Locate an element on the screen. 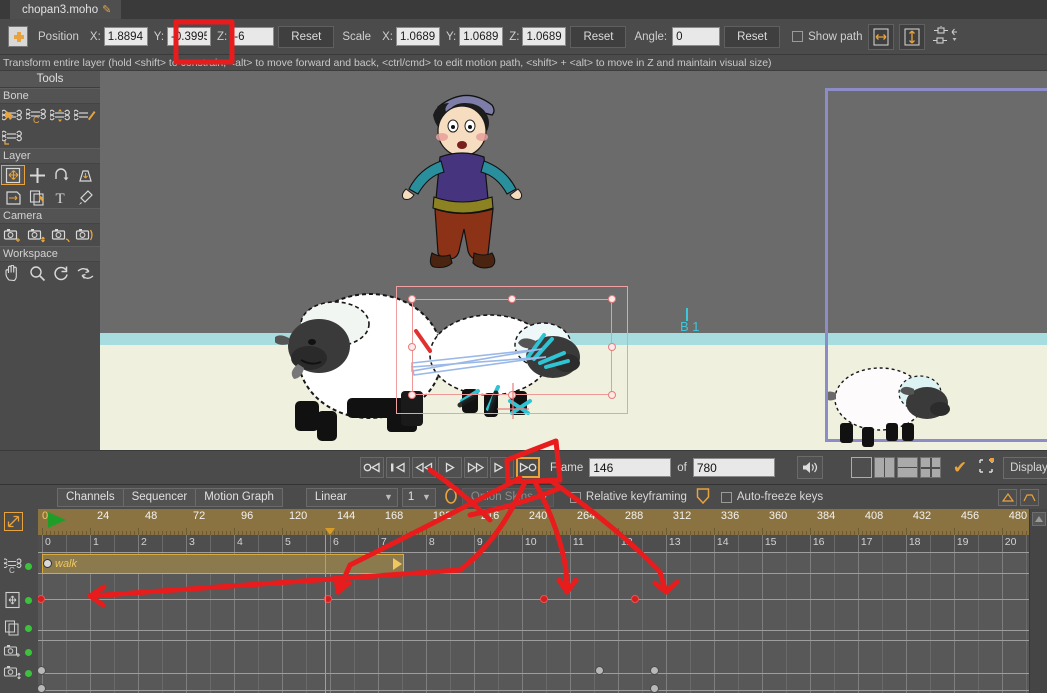  text-tool: T is located at coordinates (61, 197).